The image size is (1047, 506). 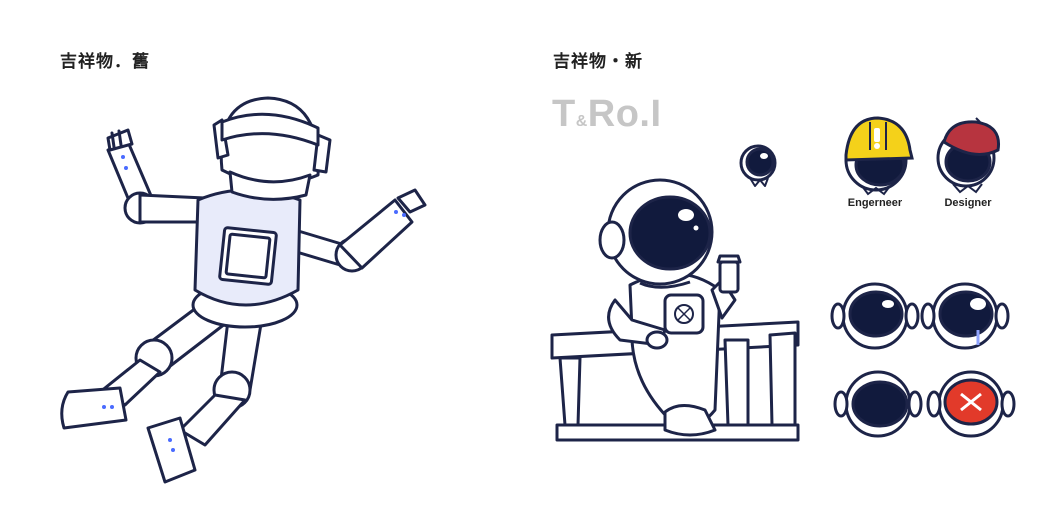 What do you see at coordinates (968, 203) in the screenshot?
I see `designer-caption: Designer` at bounding box center [968, 203].